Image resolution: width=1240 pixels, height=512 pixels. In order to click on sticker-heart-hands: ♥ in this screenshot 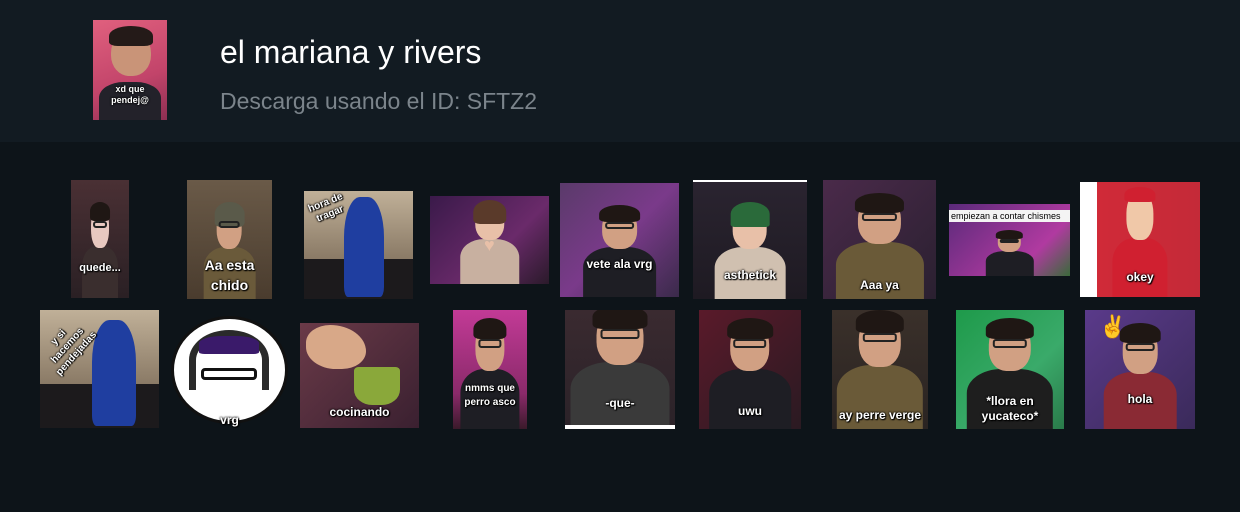, I will do `click(489, 240)`.